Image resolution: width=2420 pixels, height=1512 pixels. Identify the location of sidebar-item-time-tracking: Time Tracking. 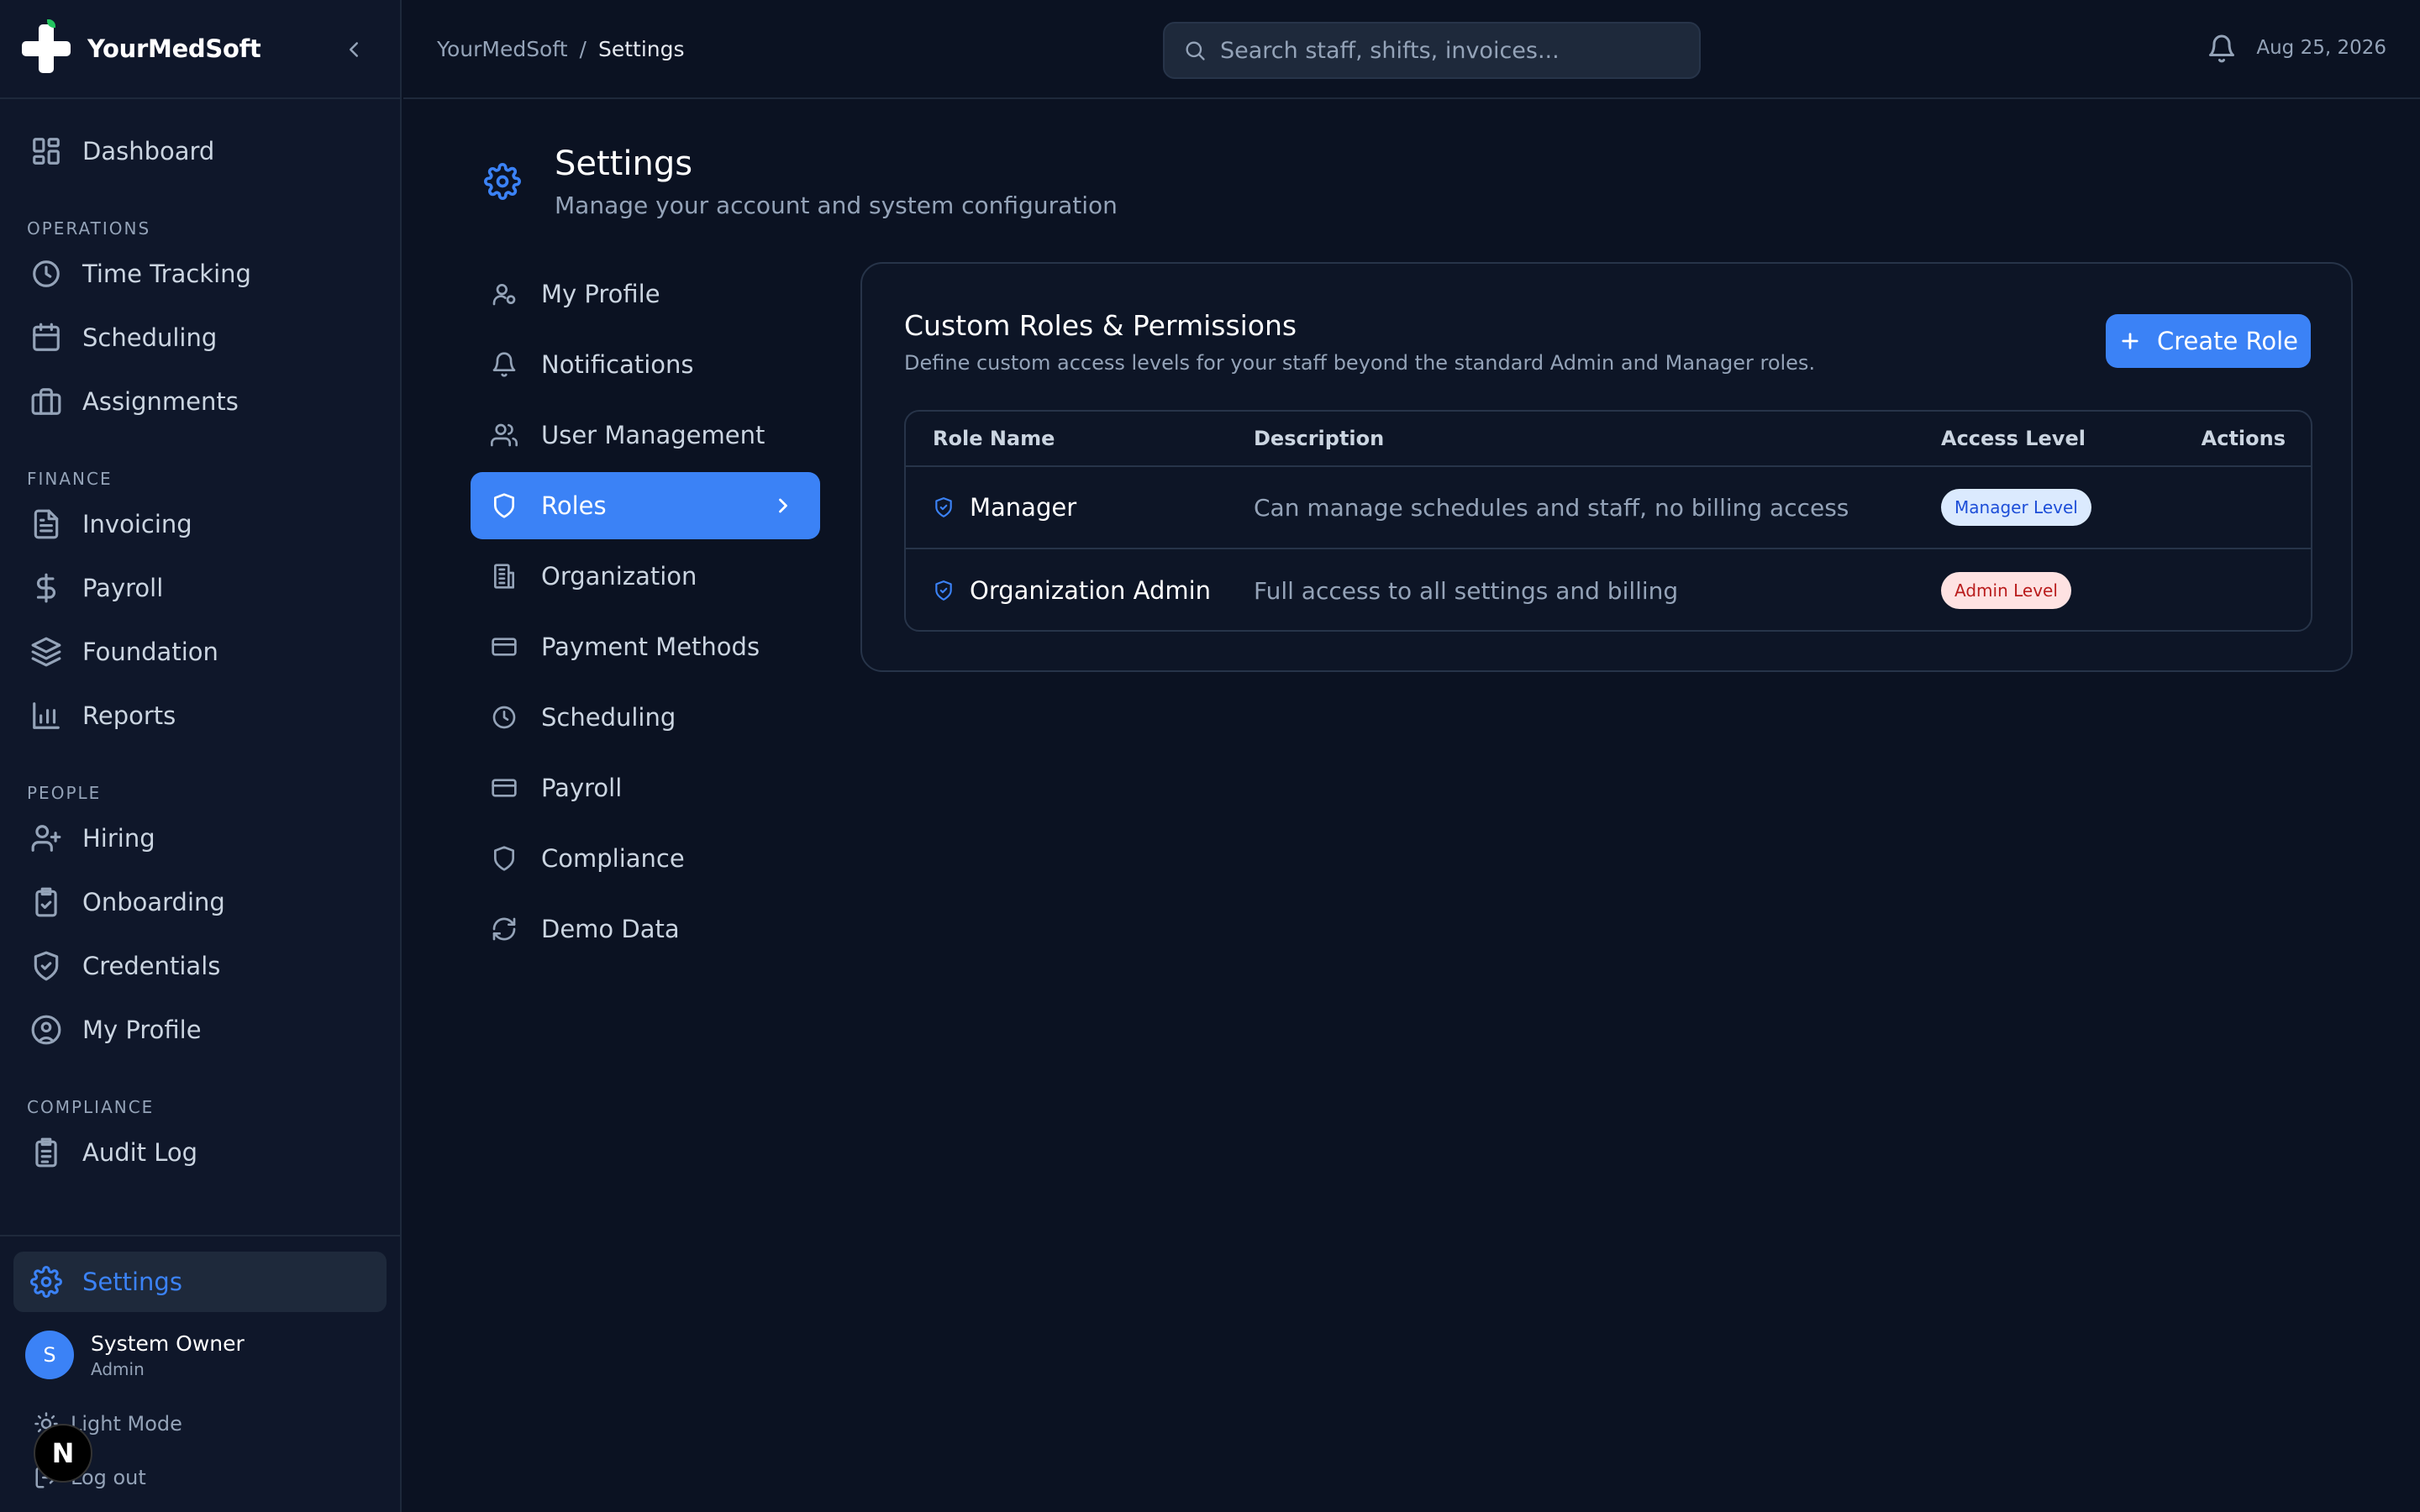
(200, 274).